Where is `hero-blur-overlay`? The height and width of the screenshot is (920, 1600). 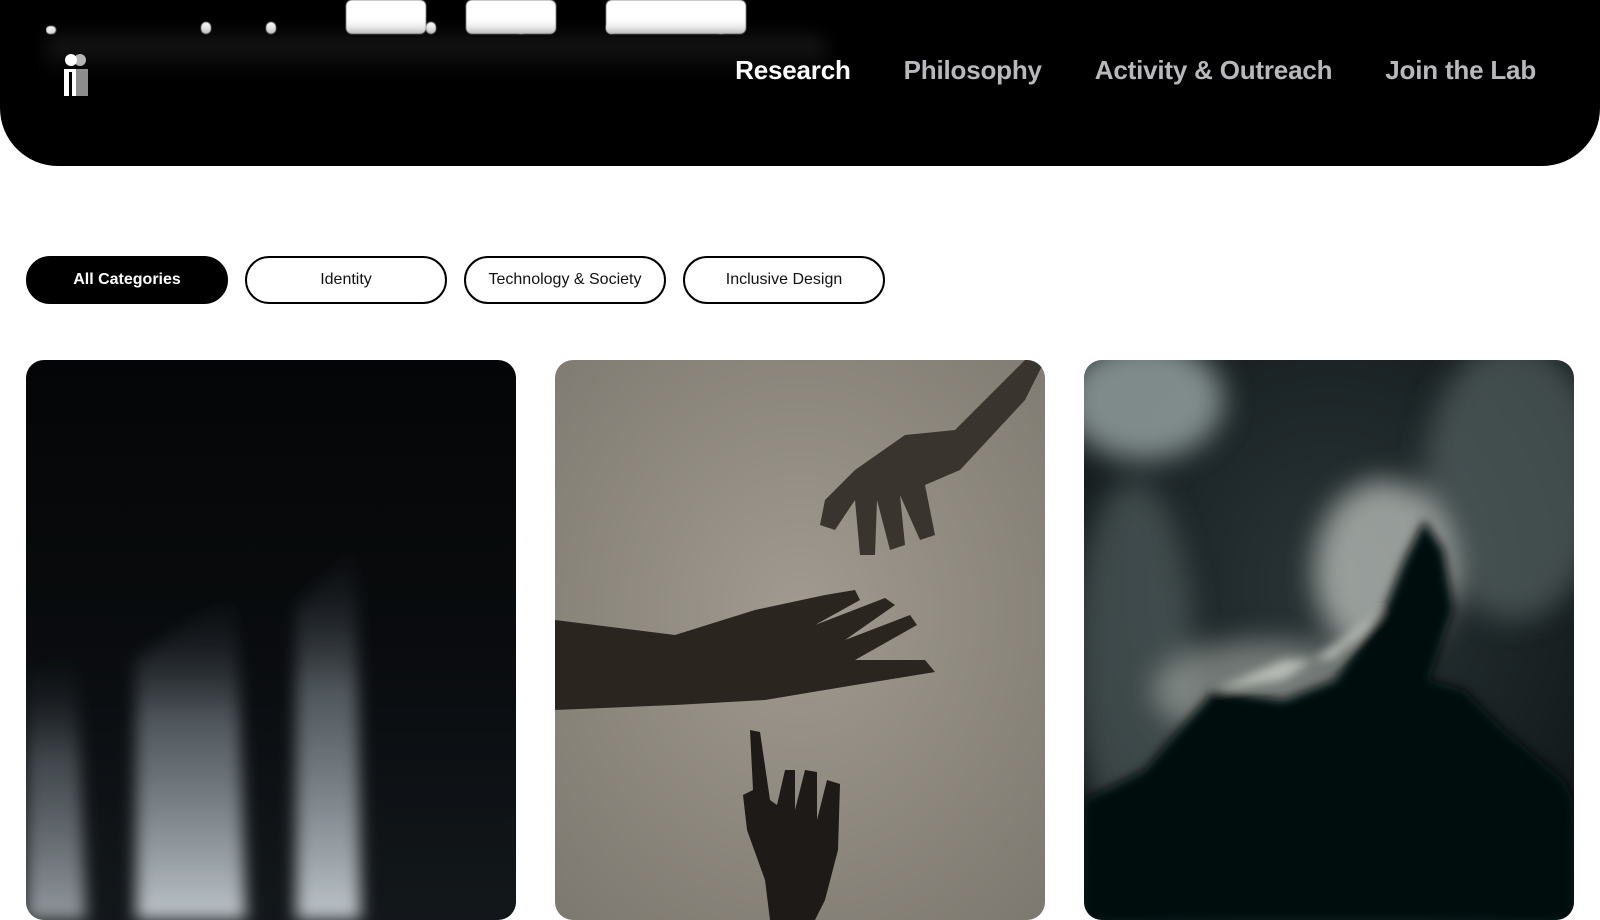
hero-blur-overlay is located at coordinates (436, 56).